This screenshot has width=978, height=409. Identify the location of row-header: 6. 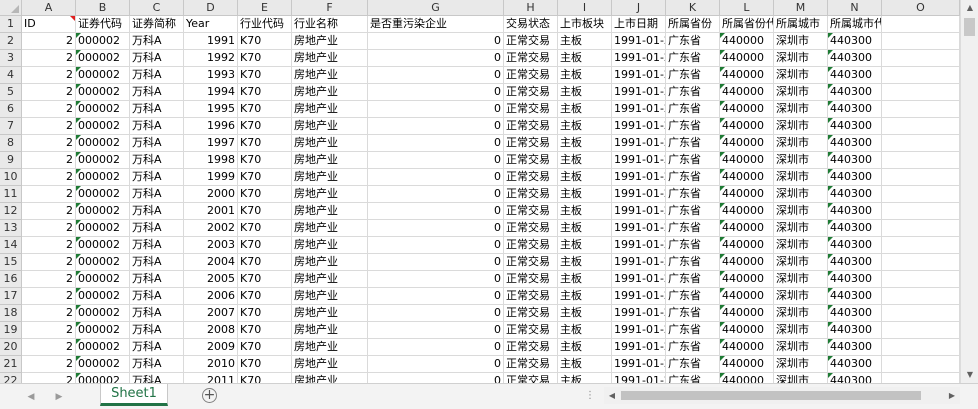
(11, 109).